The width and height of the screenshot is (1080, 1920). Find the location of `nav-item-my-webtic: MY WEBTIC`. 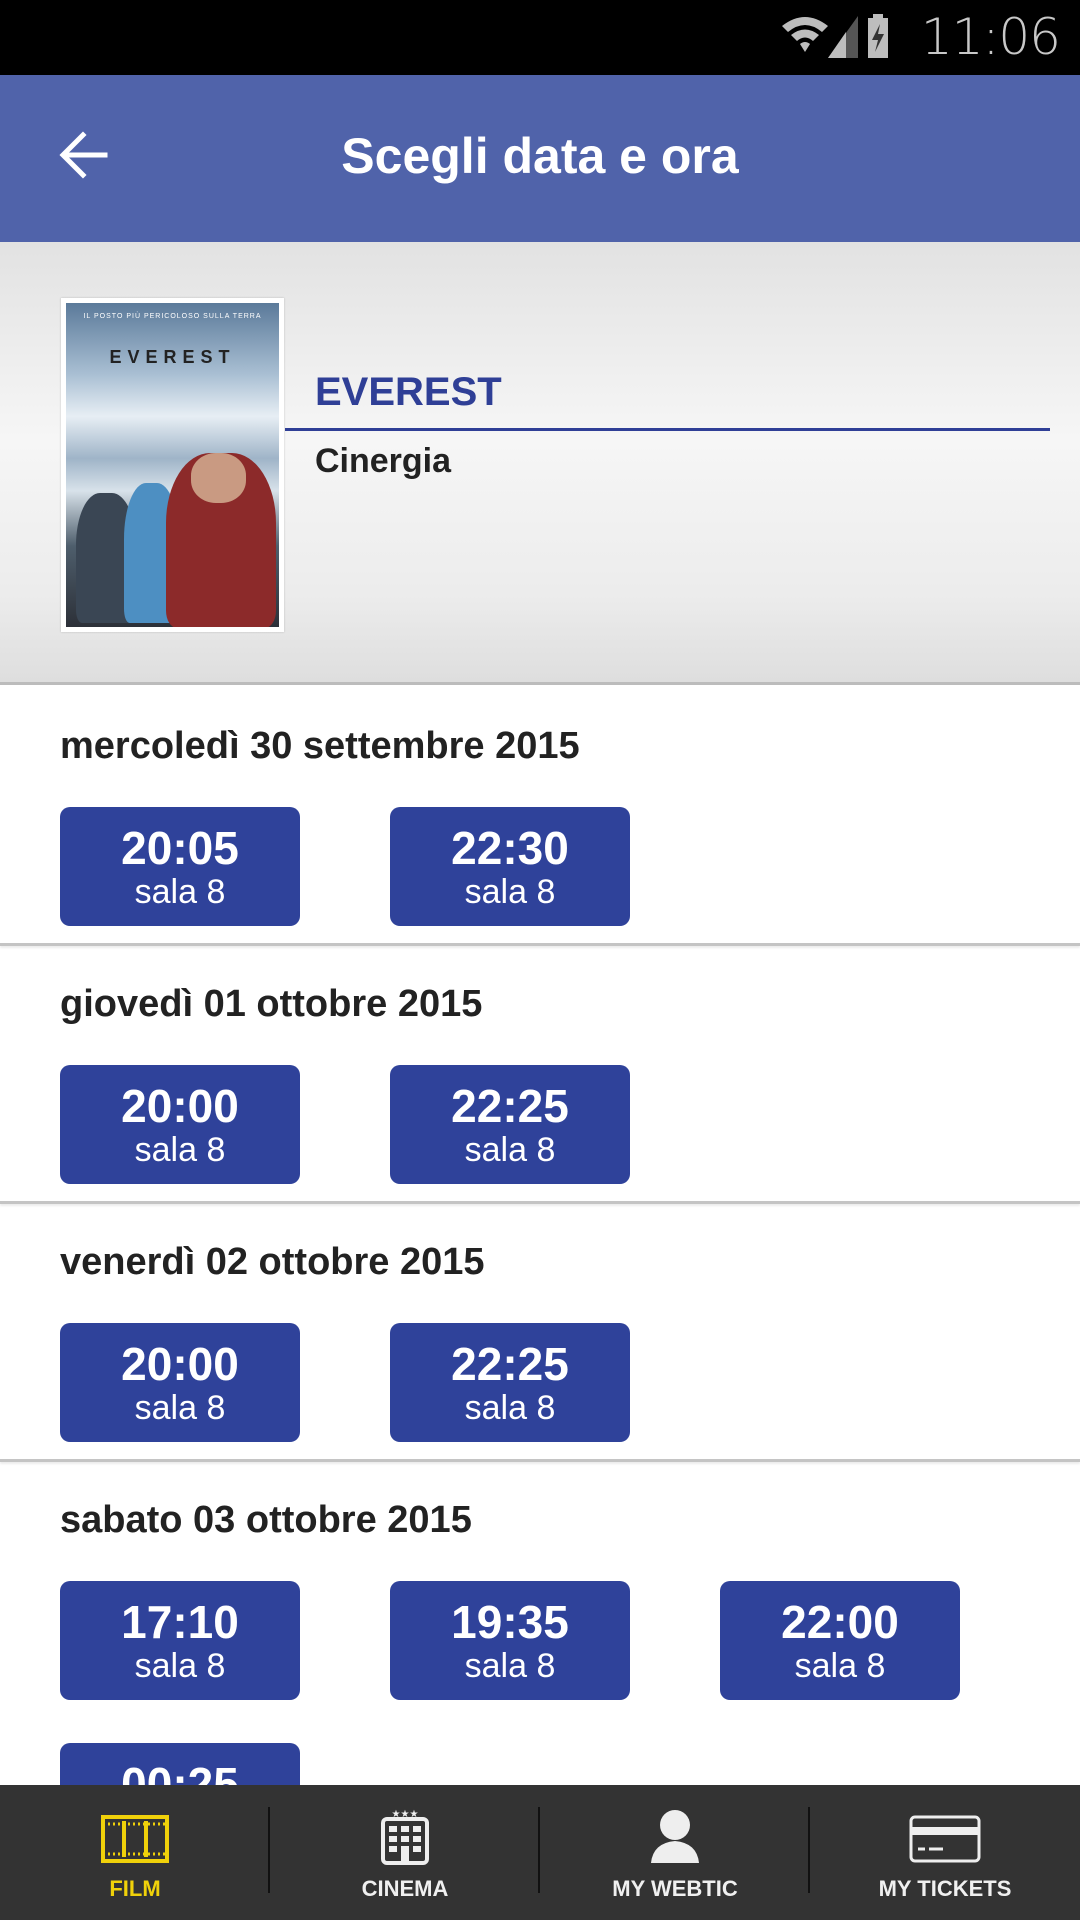

nav-item-my-webtic: MY WEBTIC is located at coordinates (675, 1852).